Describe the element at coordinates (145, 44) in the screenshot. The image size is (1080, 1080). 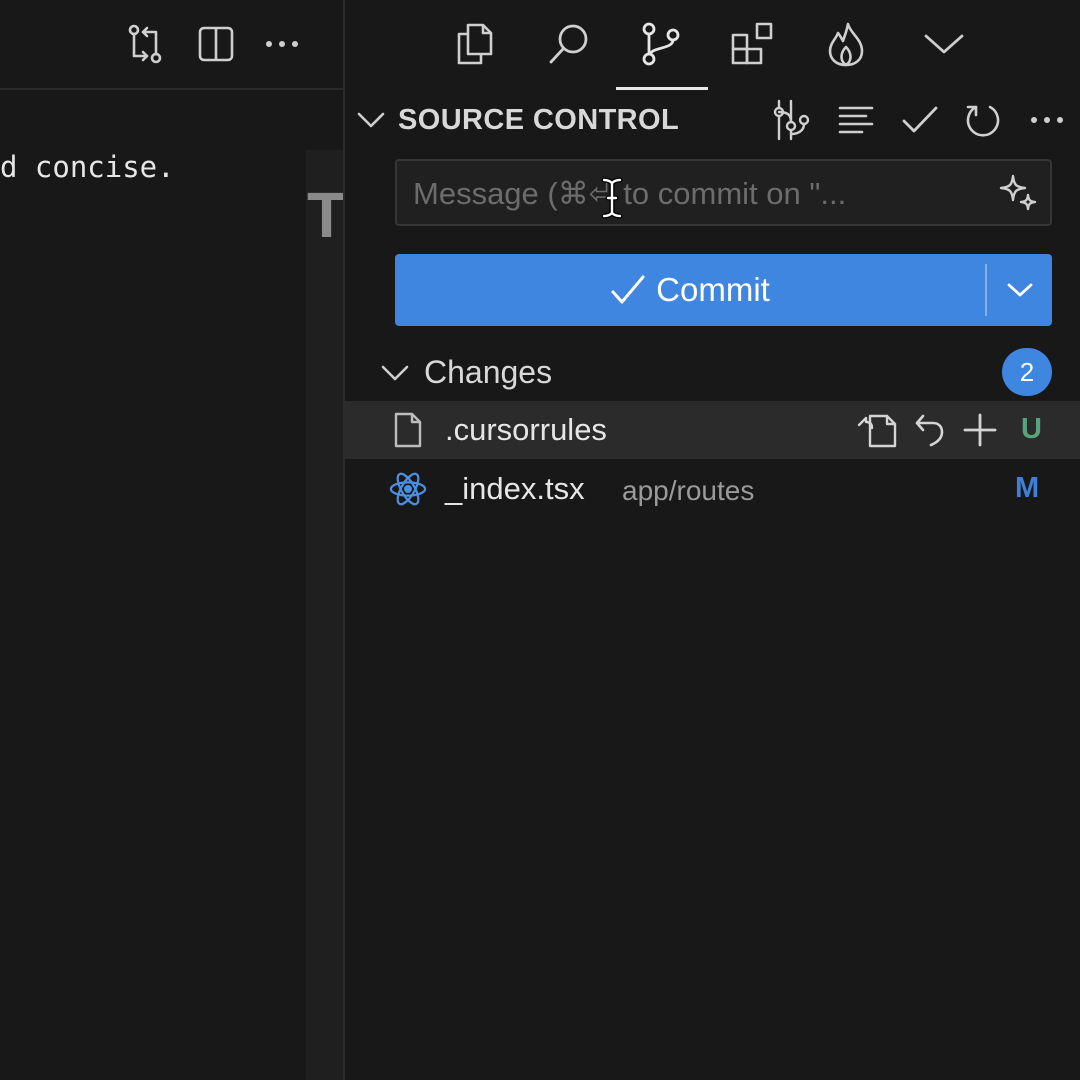
I see `compare-changes-icon` at that location.